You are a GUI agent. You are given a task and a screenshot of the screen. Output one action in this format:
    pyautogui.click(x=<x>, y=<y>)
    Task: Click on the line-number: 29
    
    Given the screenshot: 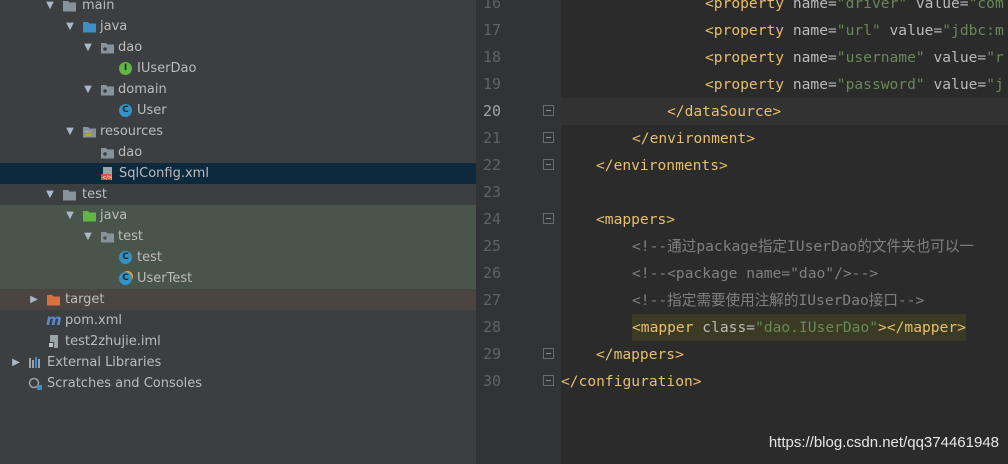 What is the action you would take?
    pyautogui.click(x=491, y=354)
    